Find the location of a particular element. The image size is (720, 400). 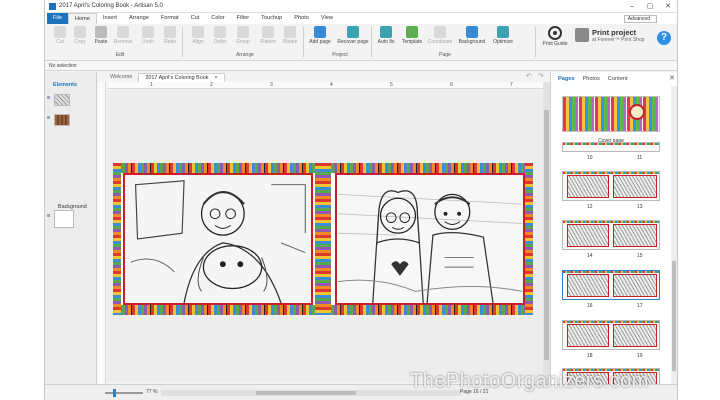

tab-elements: Elements is located at coordinates (70, 80).